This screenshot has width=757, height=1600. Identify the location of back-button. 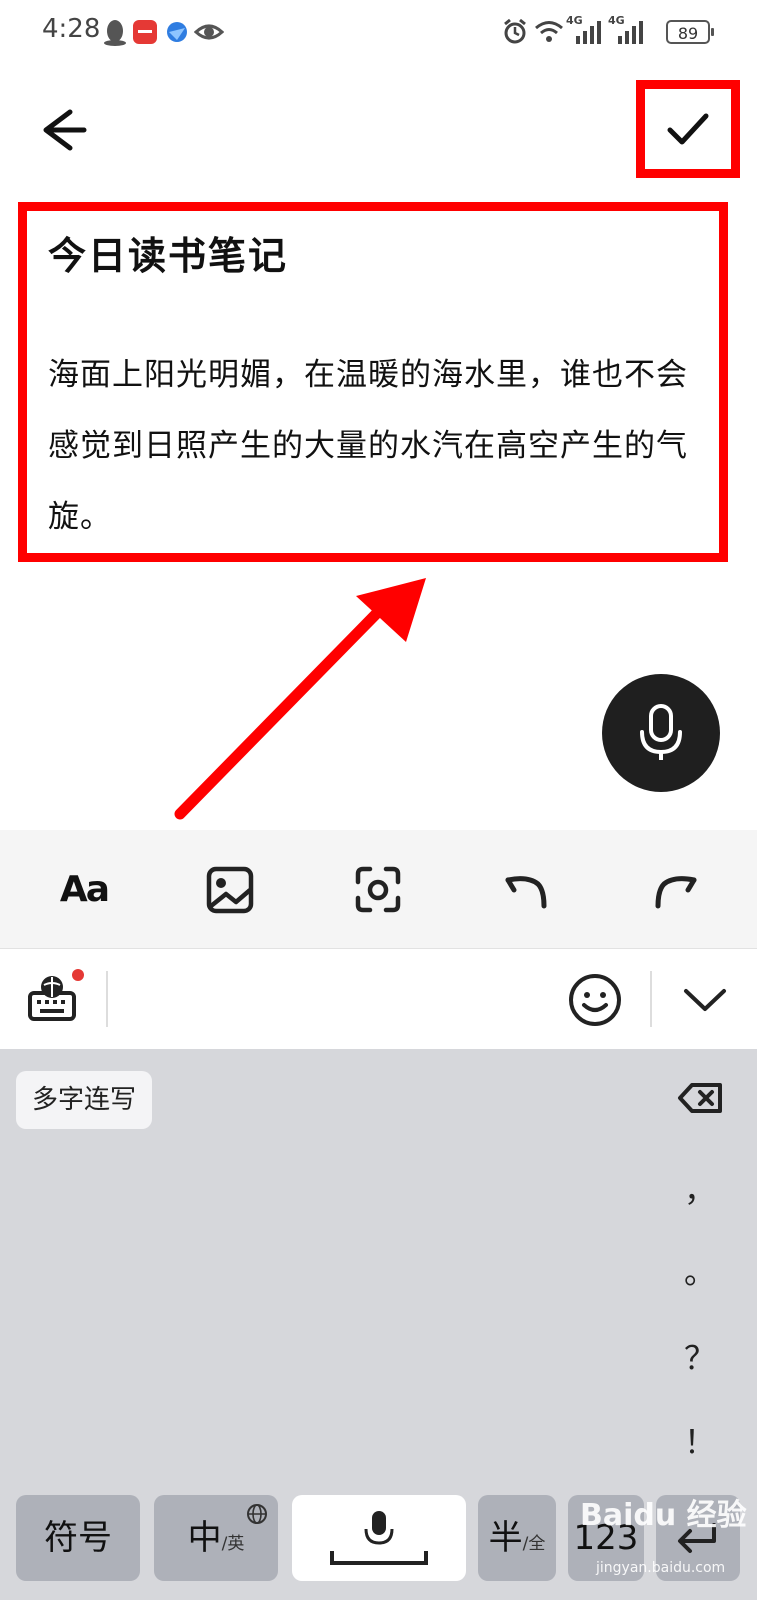
(66, 130).